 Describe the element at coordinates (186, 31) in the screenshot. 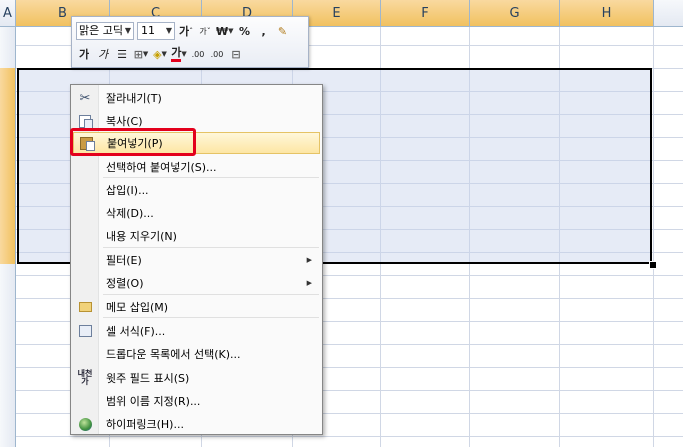

I see `grow-font-button: 가ˆ` at that location.